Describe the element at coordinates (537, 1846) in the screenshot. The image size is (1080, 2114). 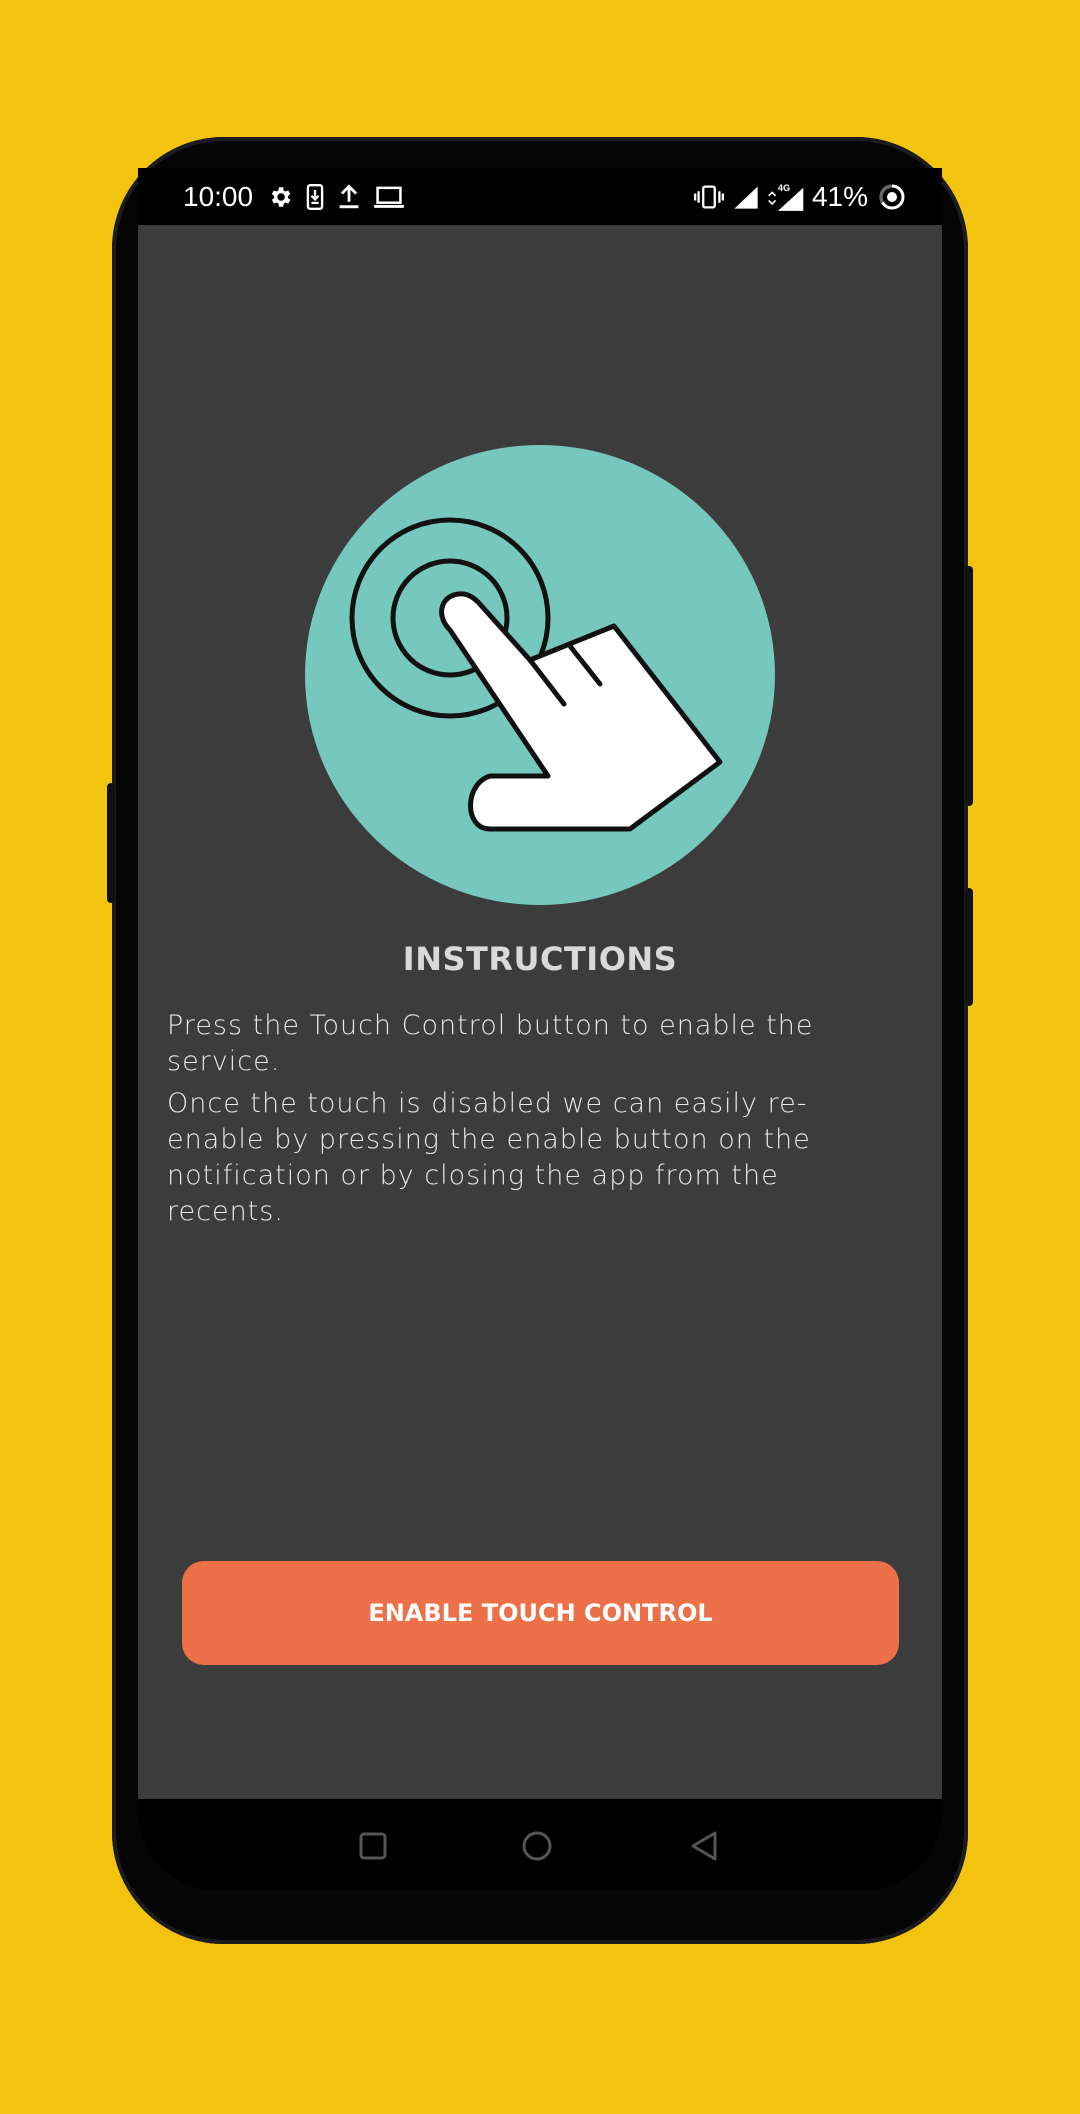
I see `home-icon` at that location.